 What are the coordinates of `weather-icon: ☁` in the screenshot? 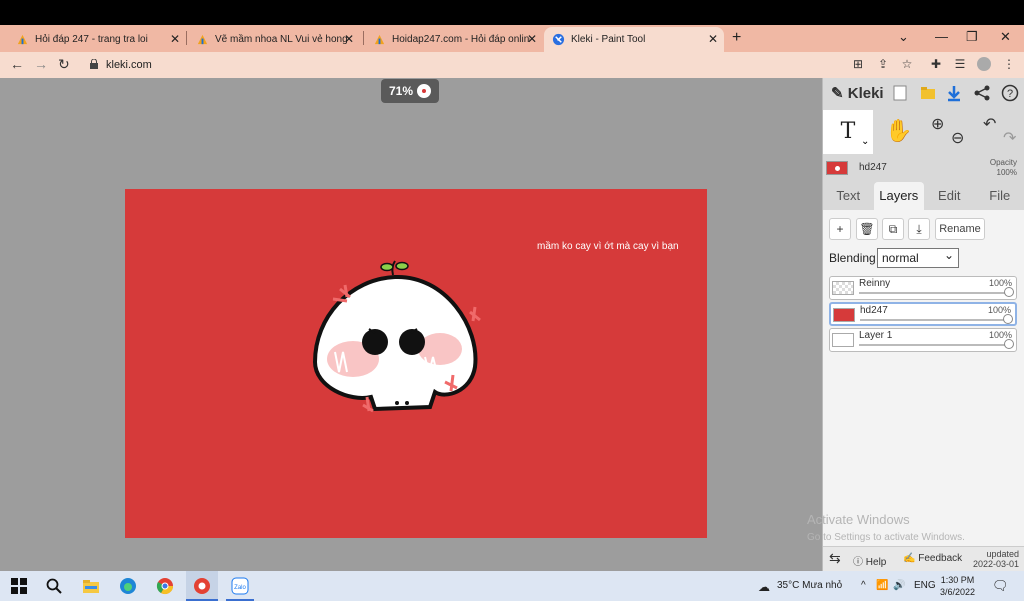 It's located at (764, 587).